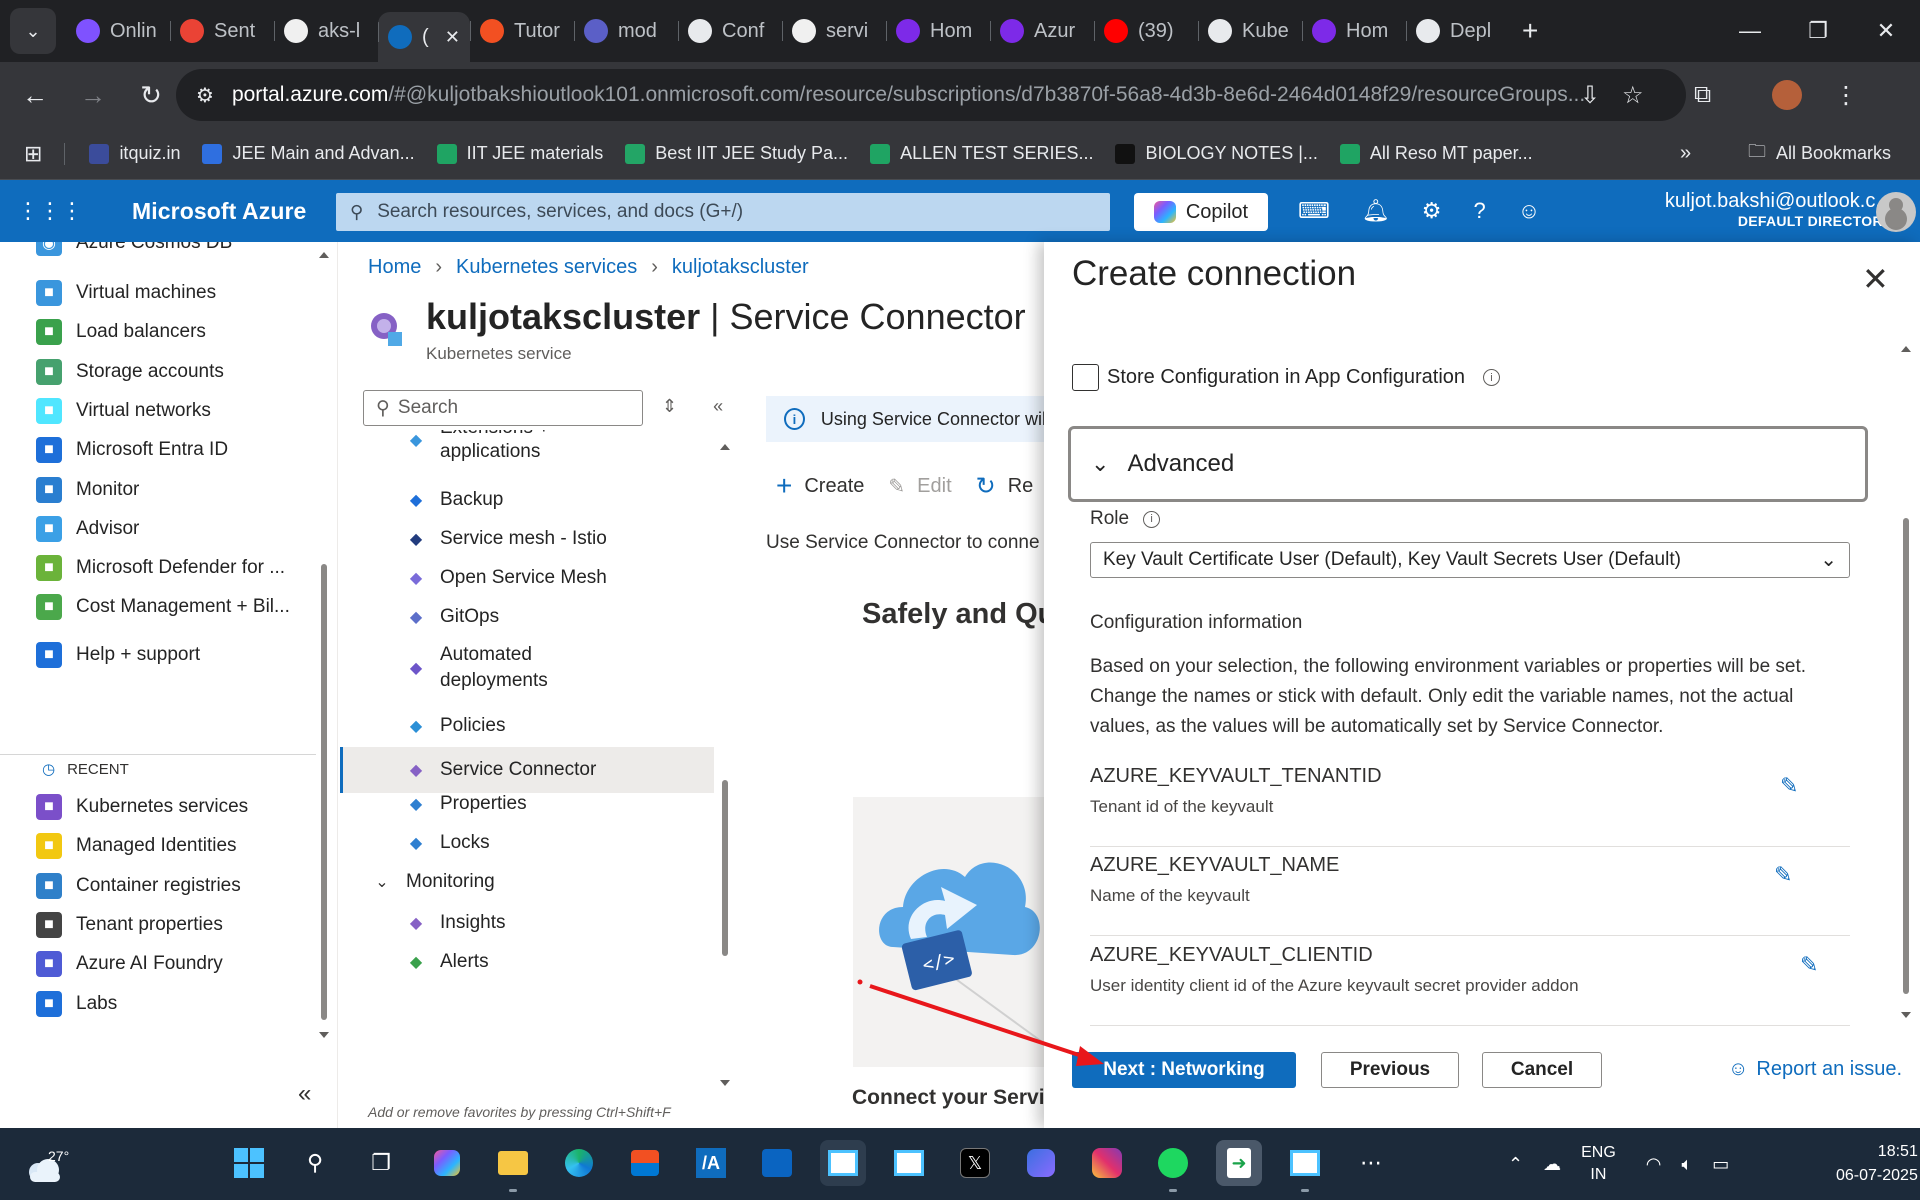  What do you see at coordinates (669, 406) in the screenshot?
I see `expand-collapse-icon: ⇕` at bounding box center [669, 406].